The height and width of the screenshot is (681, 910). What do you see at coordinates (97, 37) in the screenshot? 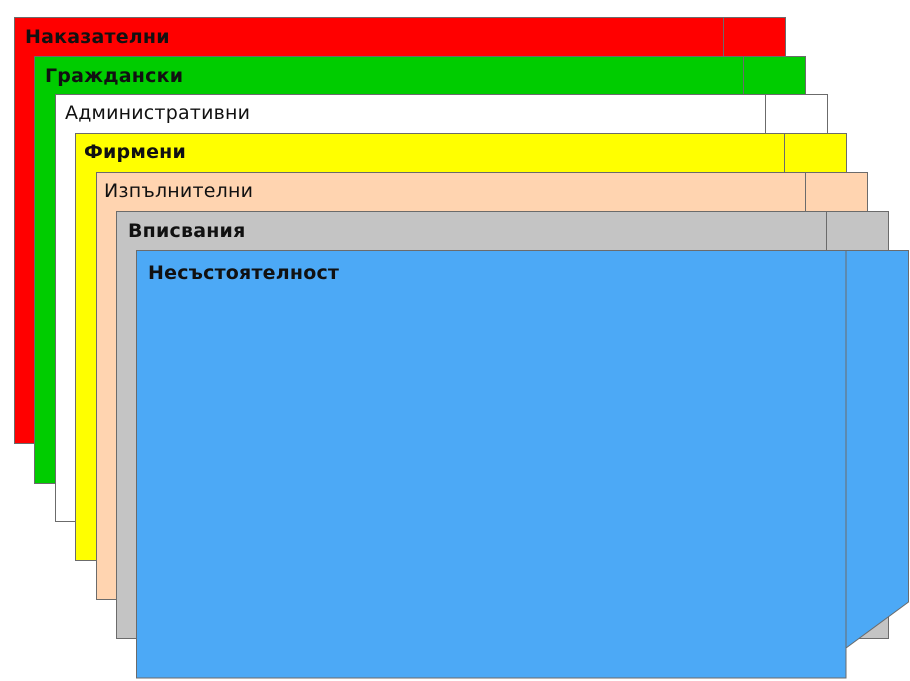
I see `folder-label-criminal: Наказателни` at bounding box center [97, 37].